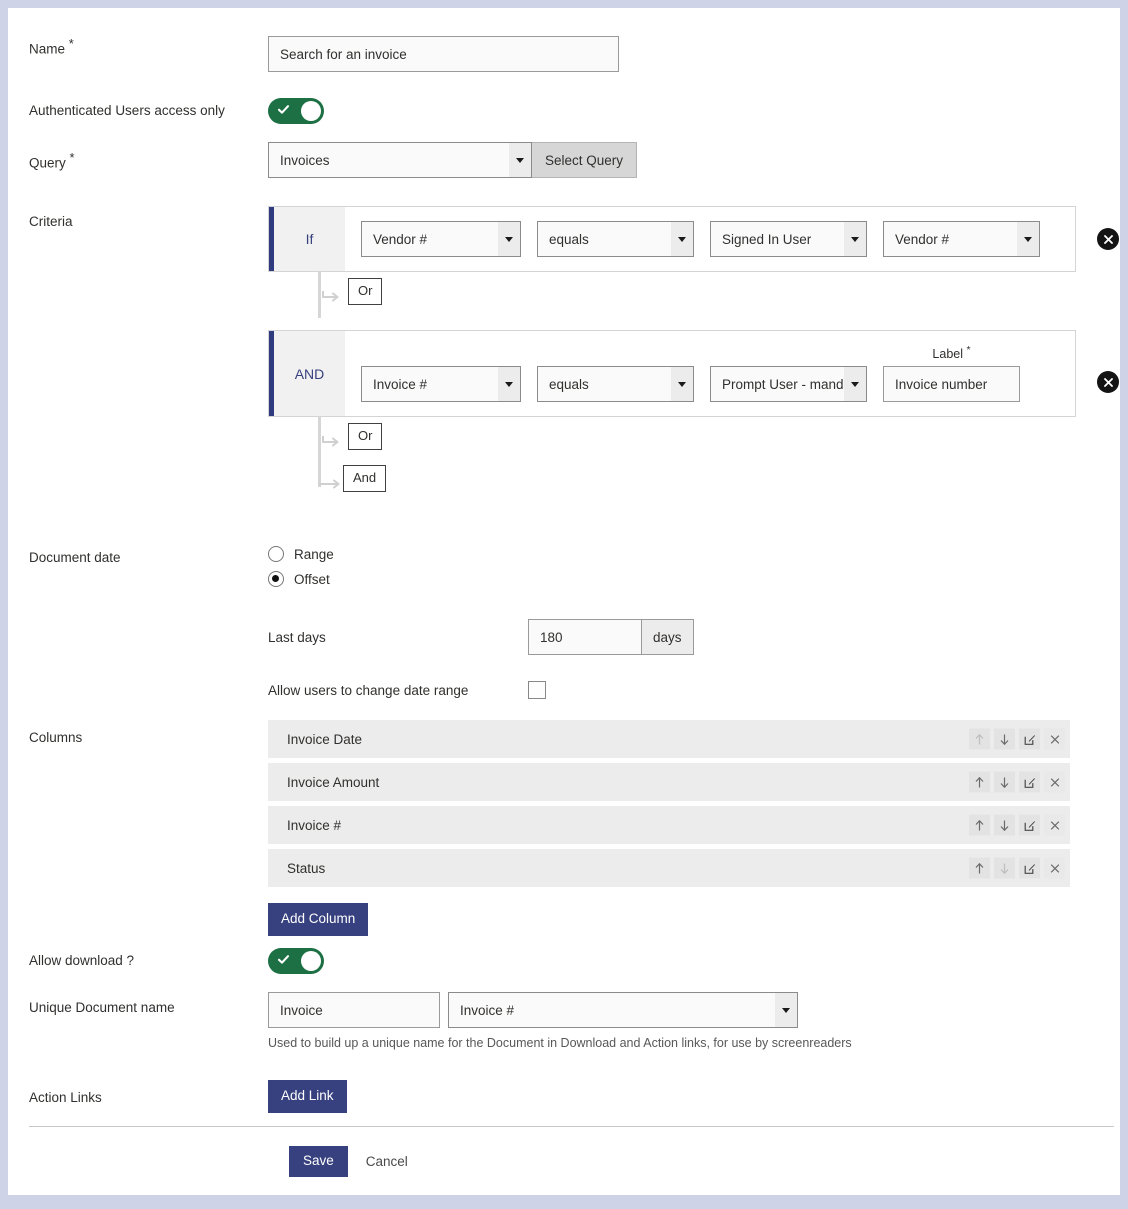 Image resolution: width=1128 pixels, height=1209 pixels. What do you see at coordinates (365, 437) in the screenshot?
I see `criteria-connector-or-button-1: Or` at bounding box center [365, 437].